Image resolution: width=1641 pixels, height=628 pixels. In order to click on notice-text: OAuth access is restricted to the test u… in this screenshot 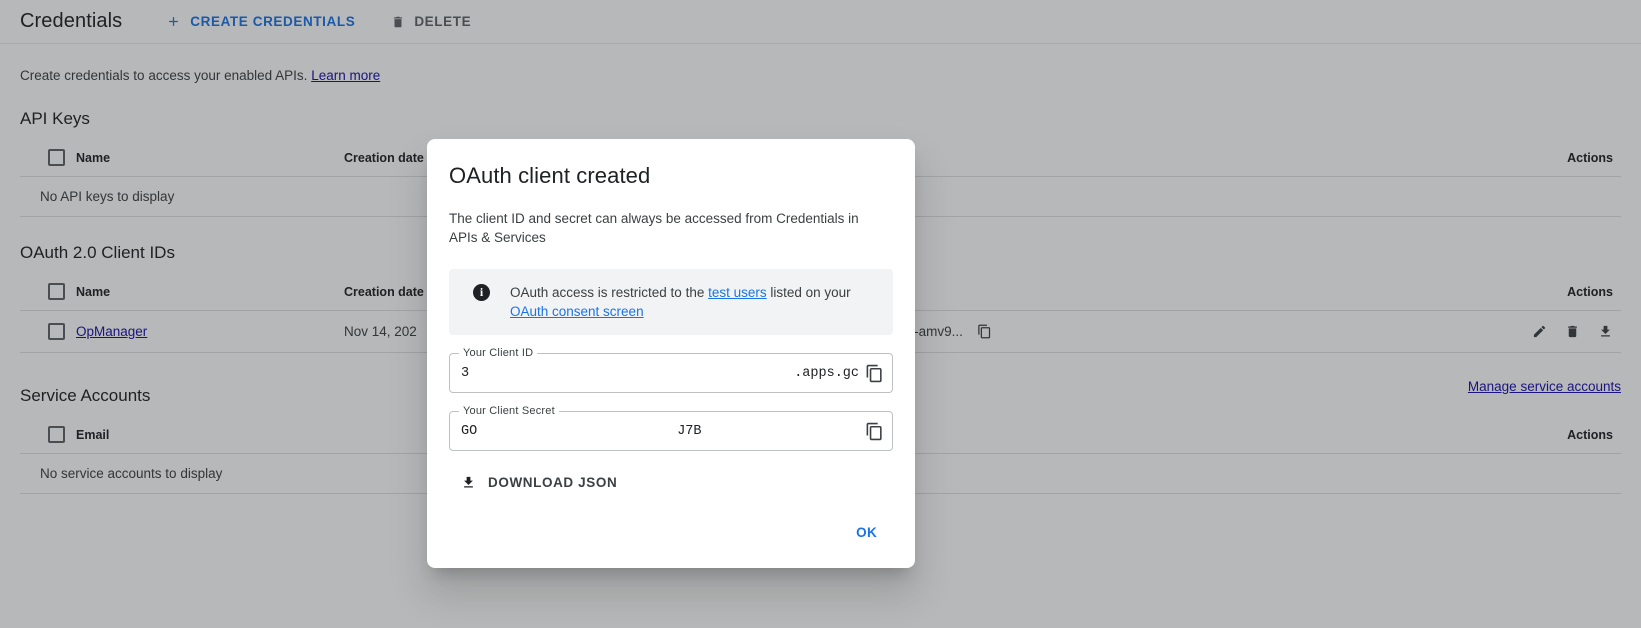, I will do `click(693, 302)`.